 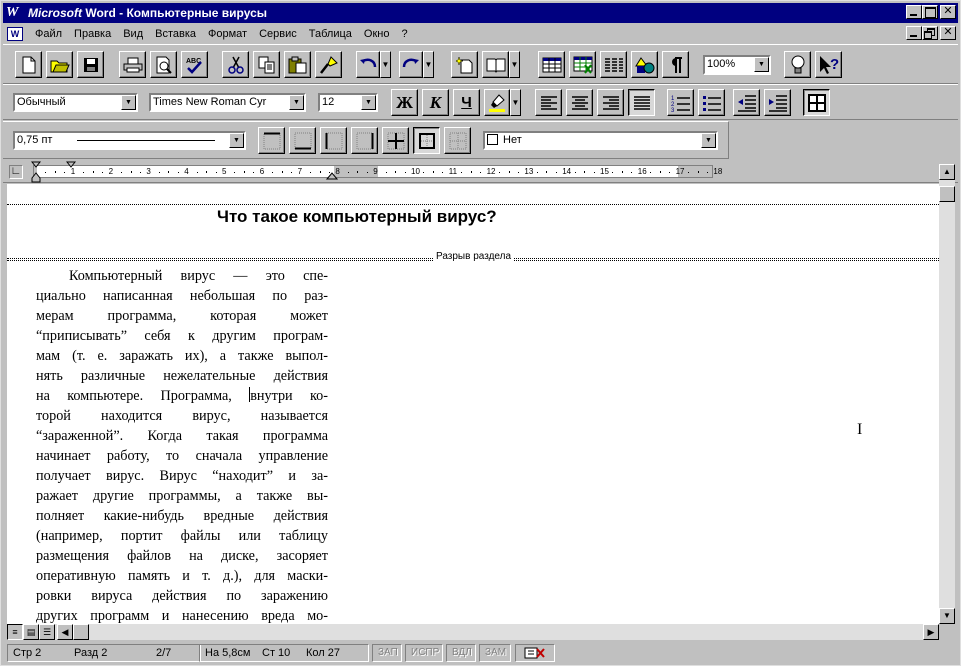 I want to click on spelling-button: ABC, so click(x=194, y=64).